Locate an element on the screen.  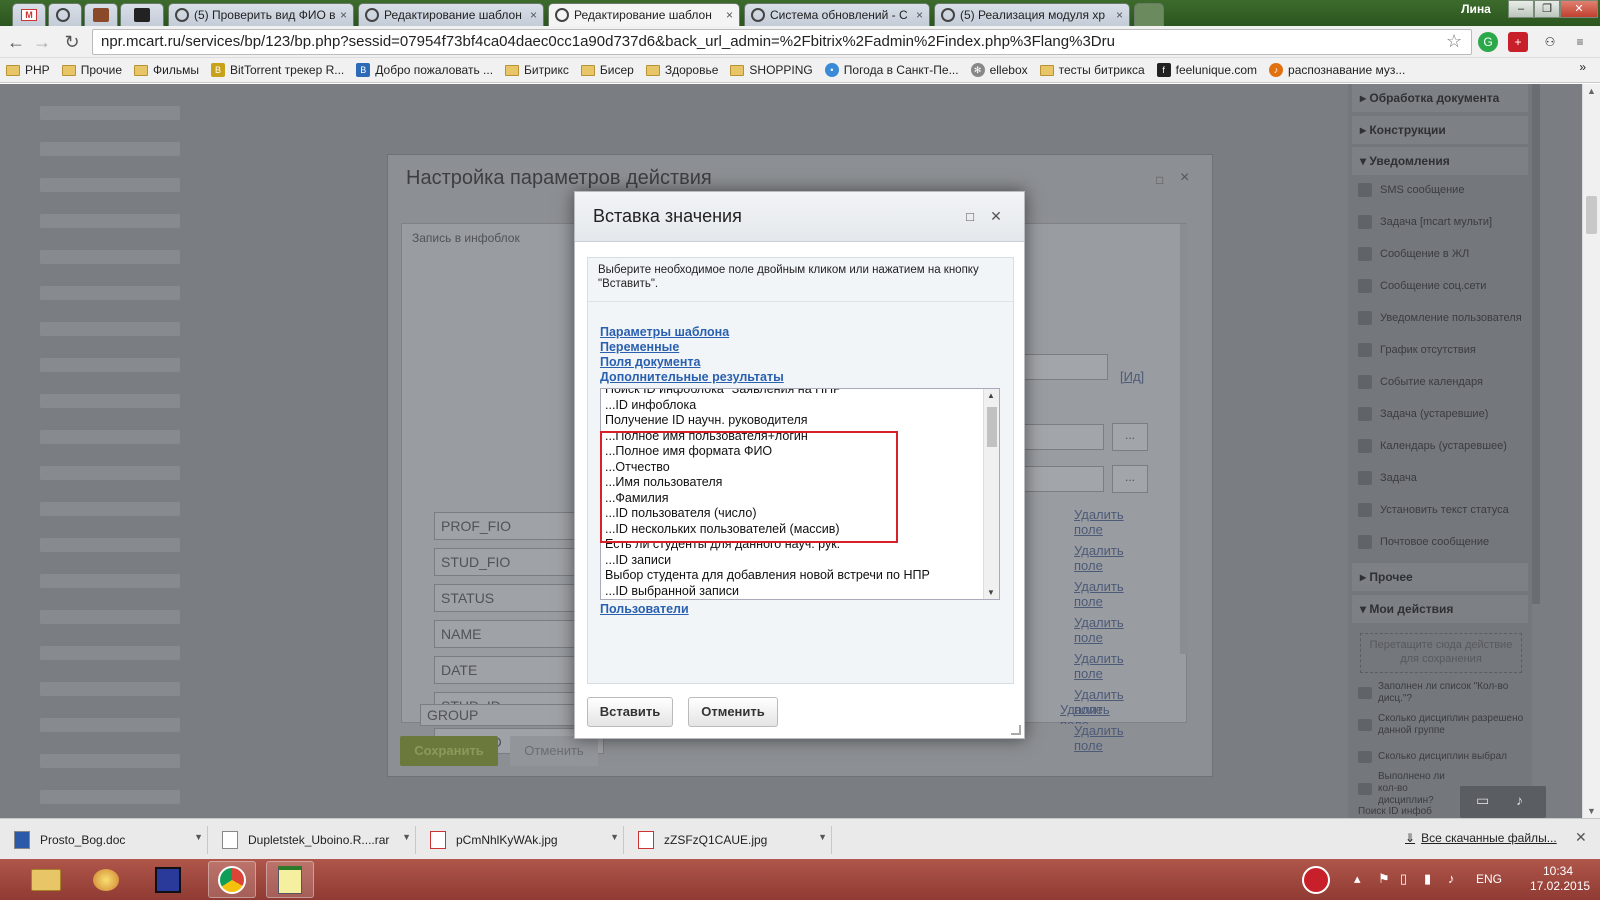
list-item: ...ID записи is located at coordinates (792, 561).